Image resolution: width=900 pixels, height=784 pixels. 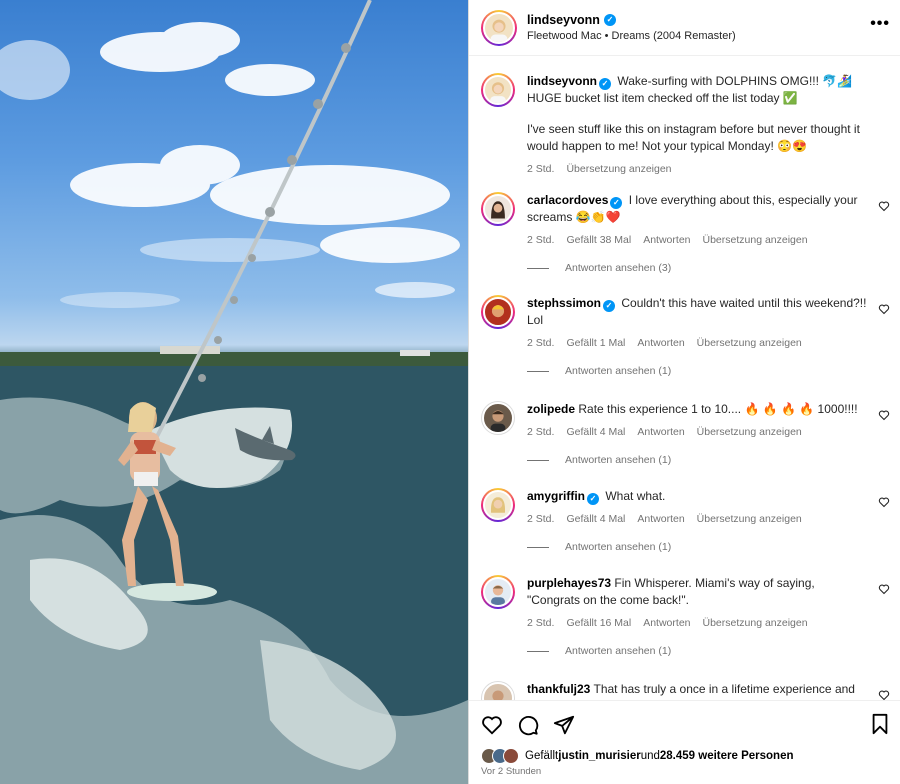 What do you see at coordinates (598, 623) in the screenshot?
I see `comment-likes: Gefällt 16 Mal` at bounding box center [598, 623].